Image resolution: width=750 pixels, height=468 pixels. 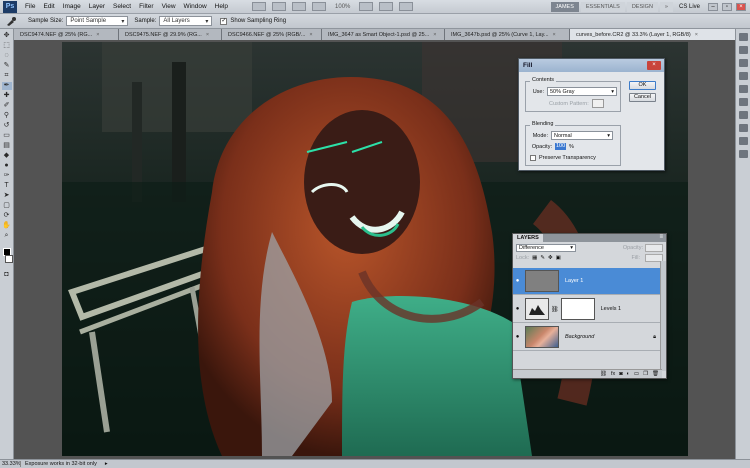 What do you see at coordinates (169, 6) in the screenshot?
I see `menu-view: View` at bounding box center [169, 6].